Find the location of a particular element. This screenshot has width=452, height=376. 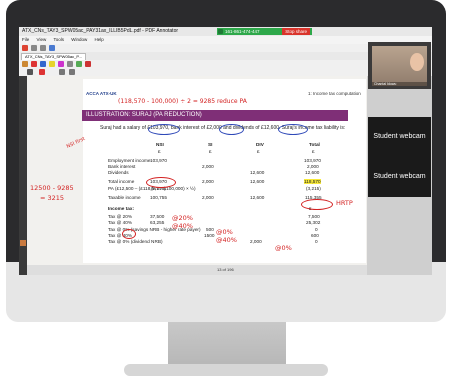

tax-total: 7,500 is located at coordinates (314, 216).